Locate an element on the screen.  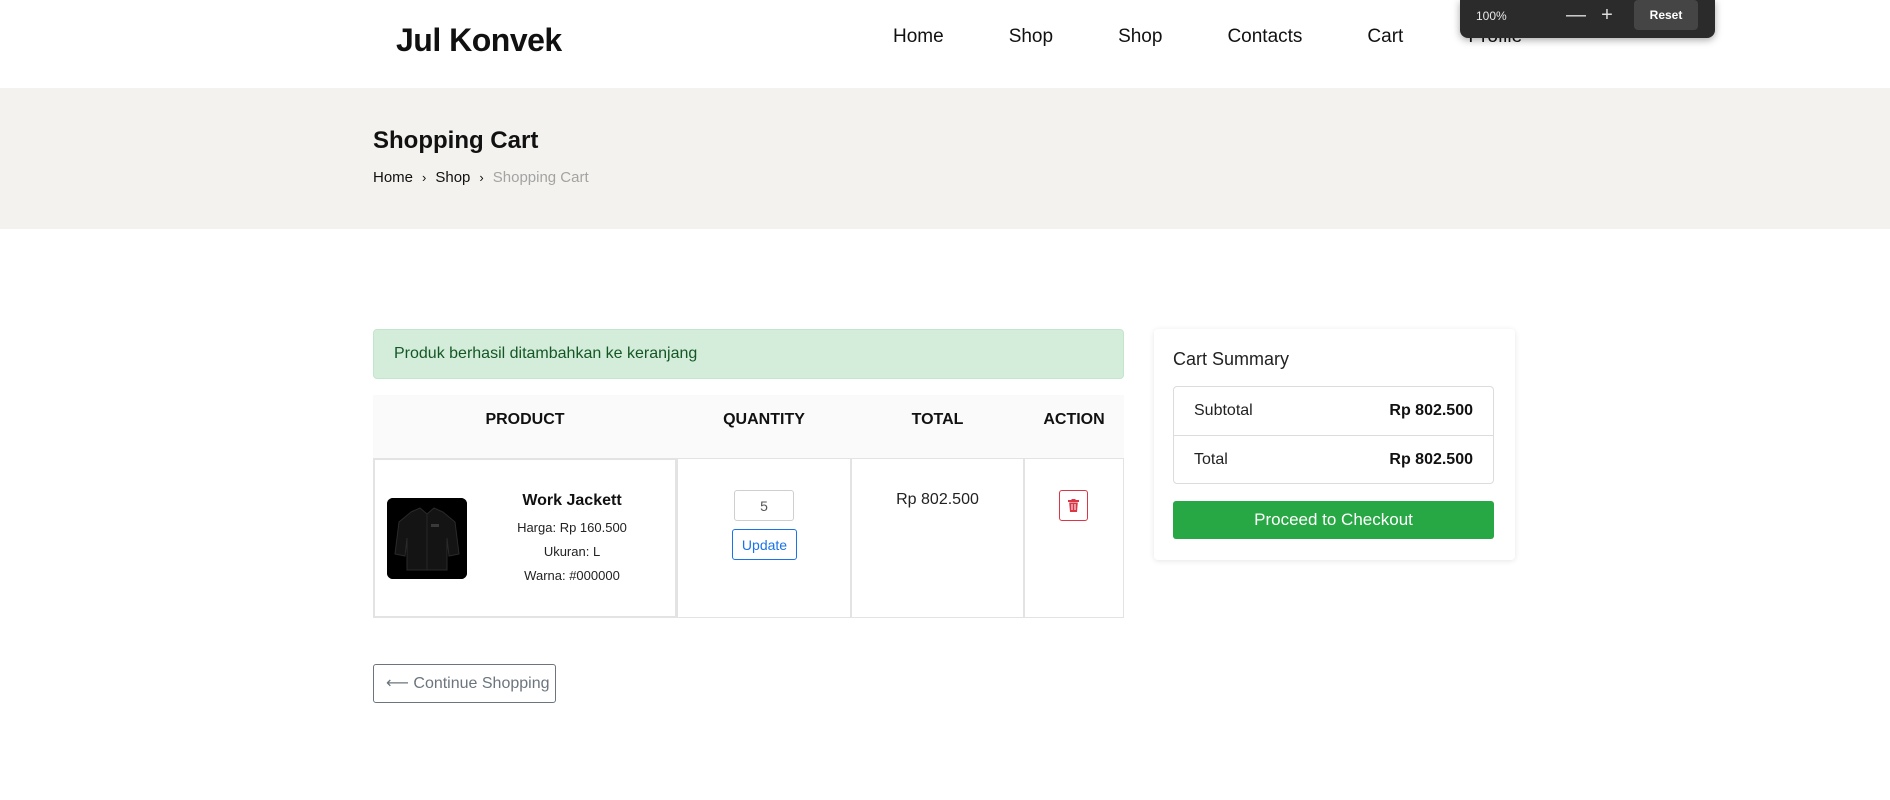
header-product: PRODUCT is located at coordinates (525, 419).